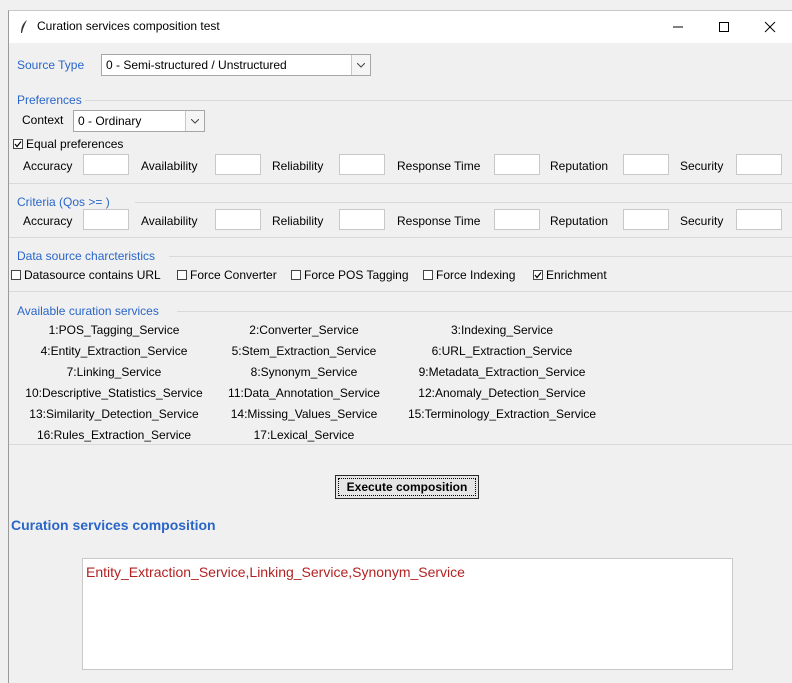  Describe the element at coordinates (400, 27) in the screenshot. I see `title-bar: Curation services composition test` at that location.